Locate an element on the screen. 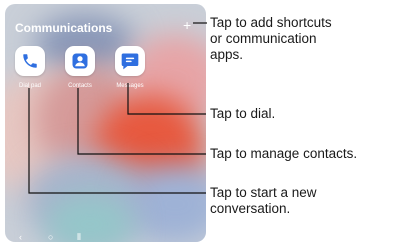  add-callout-line-3: apps. is located at coordinates (227, 54).